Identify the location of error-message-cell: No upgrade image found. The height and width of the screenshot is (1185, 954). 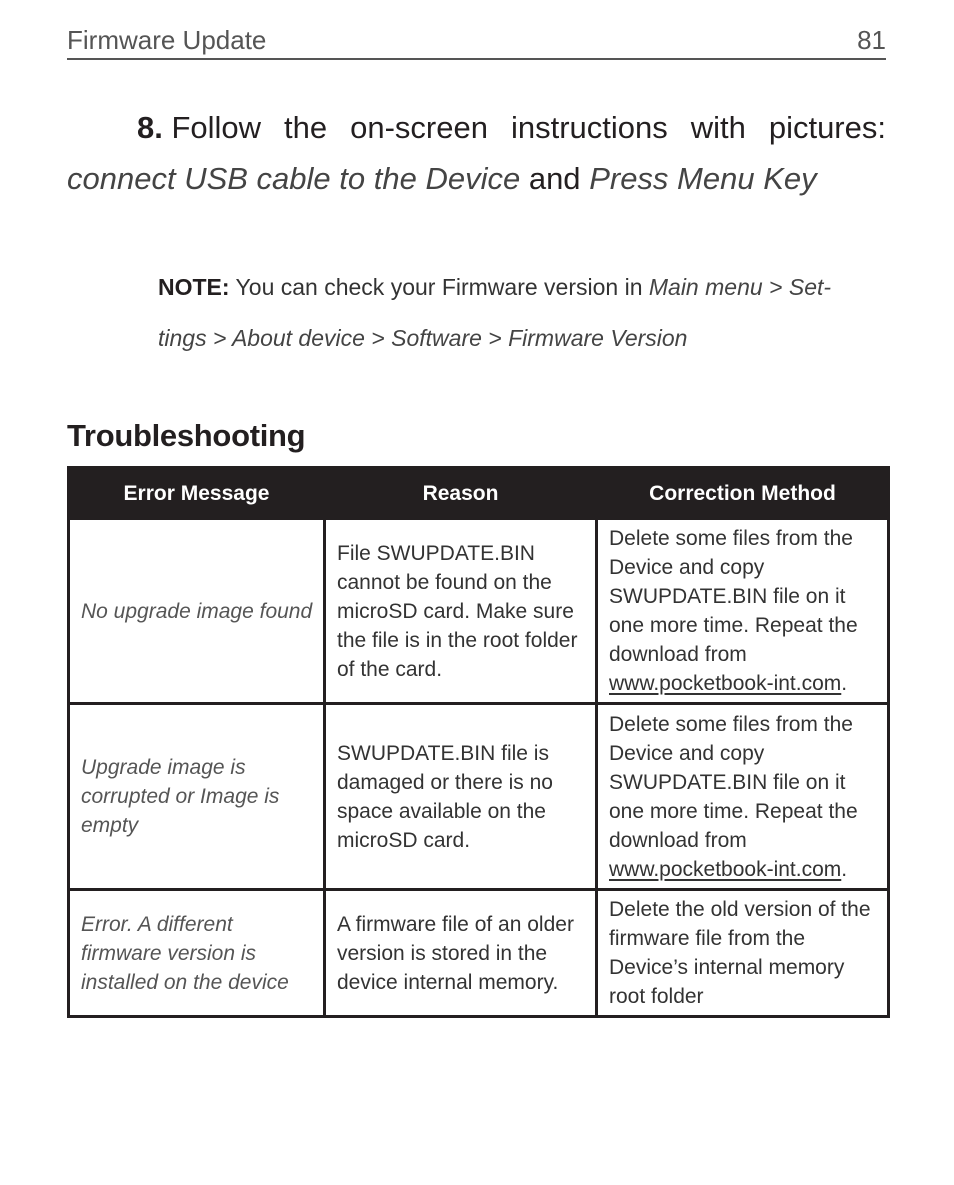
(196, 611).